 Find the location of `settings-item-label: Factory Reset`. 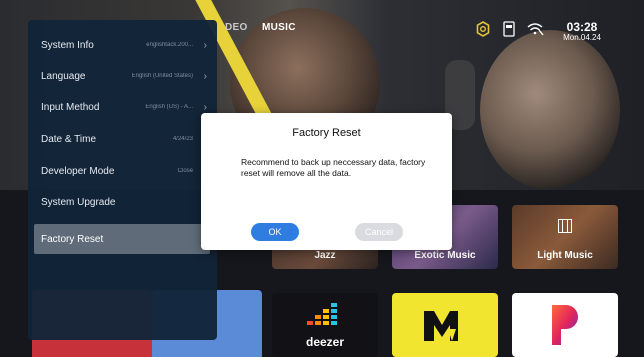

settings-item-label: Factory Reset is located at coordinates (72, 239).